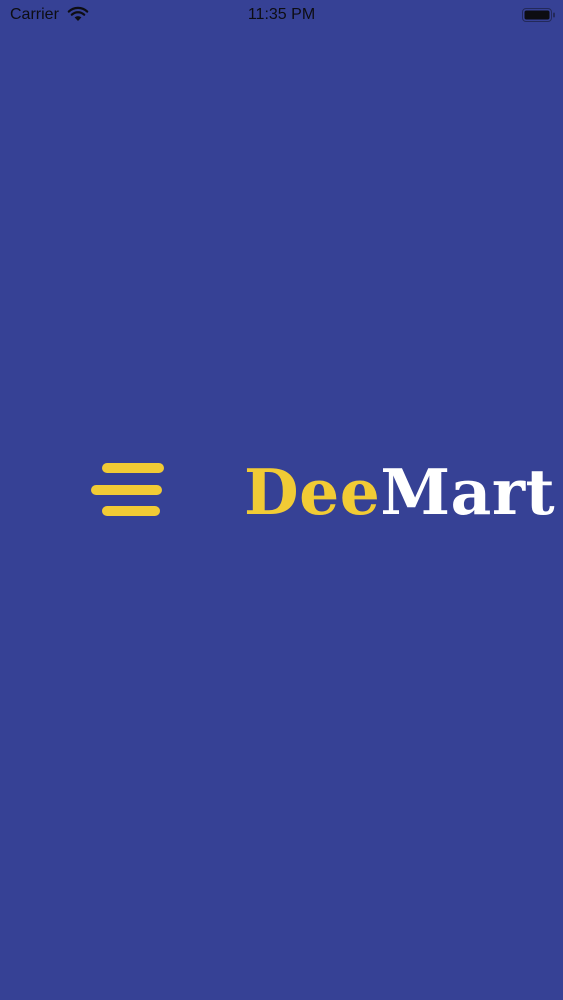 The width and height of the screenshot is (563, 1000). I want to click on deemart-logo: DeeMart, so click(322, 492).